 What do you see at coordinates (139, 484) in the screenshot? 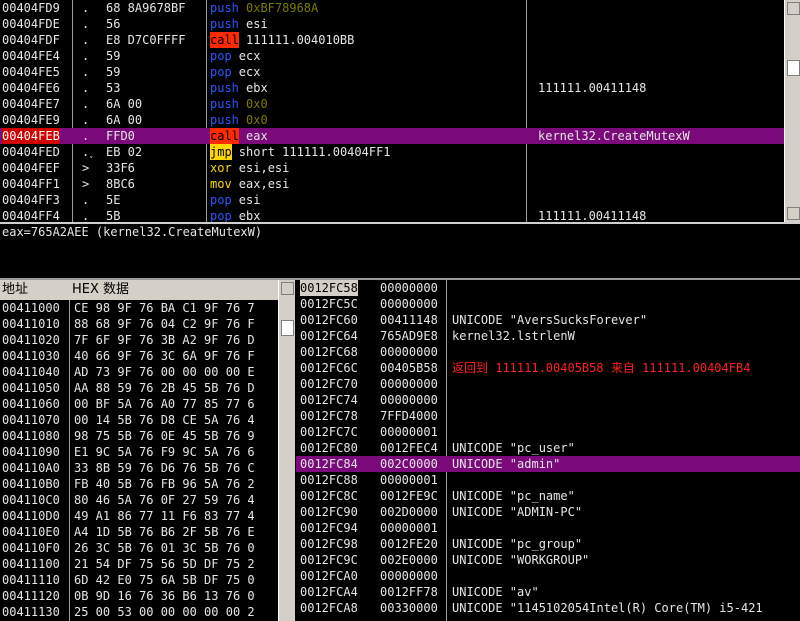
I see `dump-row: 004110B0 FB 40 5B 76 FB 96 5A 76 2` at bounding box center [139, 484].